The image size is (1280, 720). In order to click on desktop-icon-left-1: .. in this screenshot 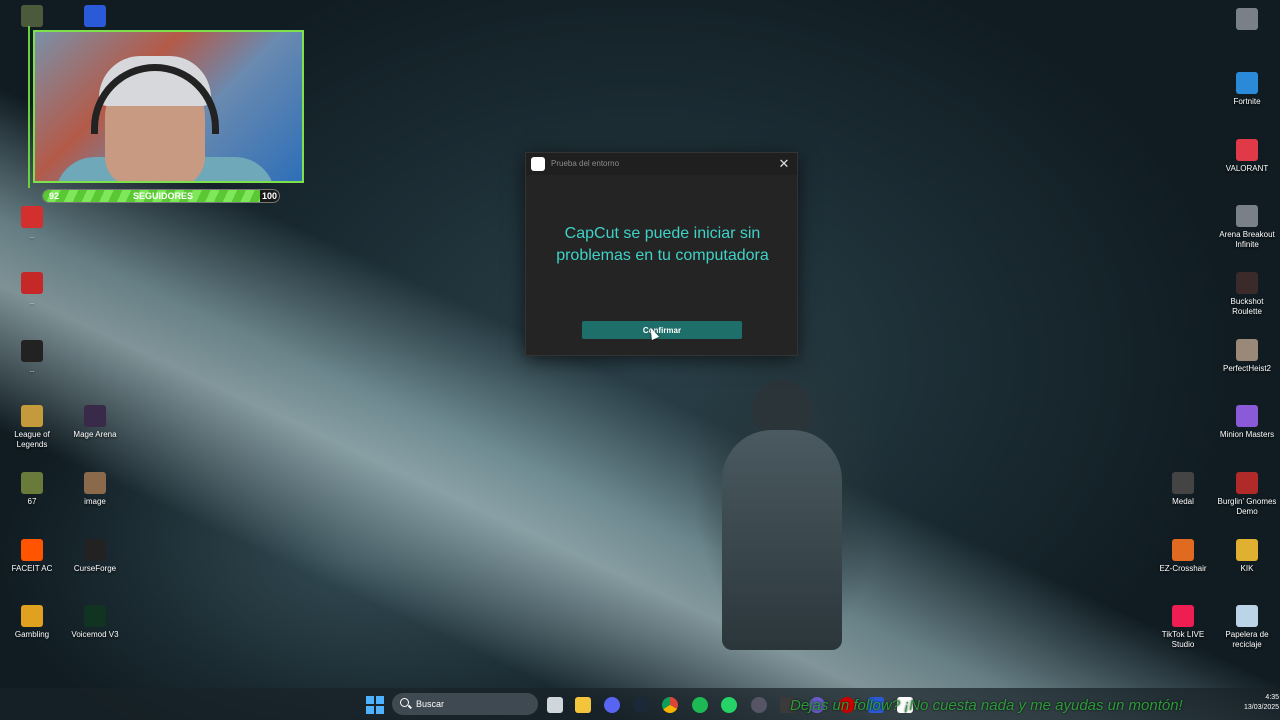, I will do `click(32, 289)`.